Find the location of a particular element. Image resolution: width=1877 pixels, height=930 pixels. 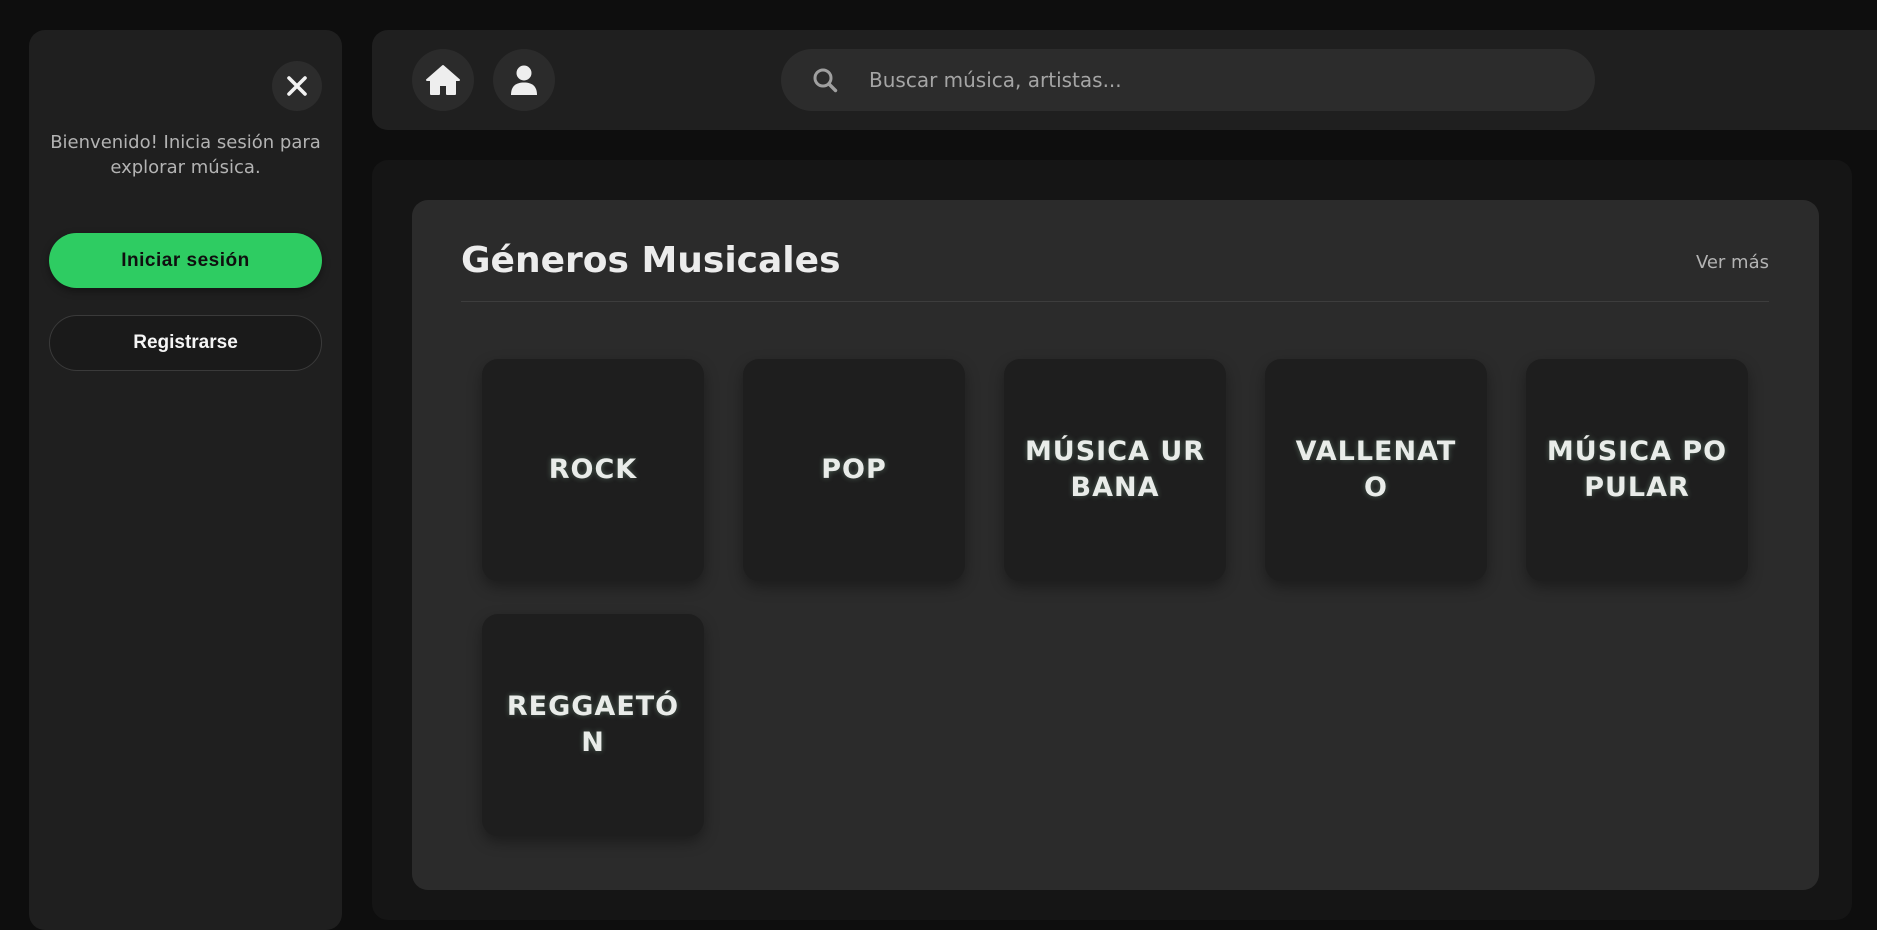

genre-label: POP is located at coordinates (854, 469).